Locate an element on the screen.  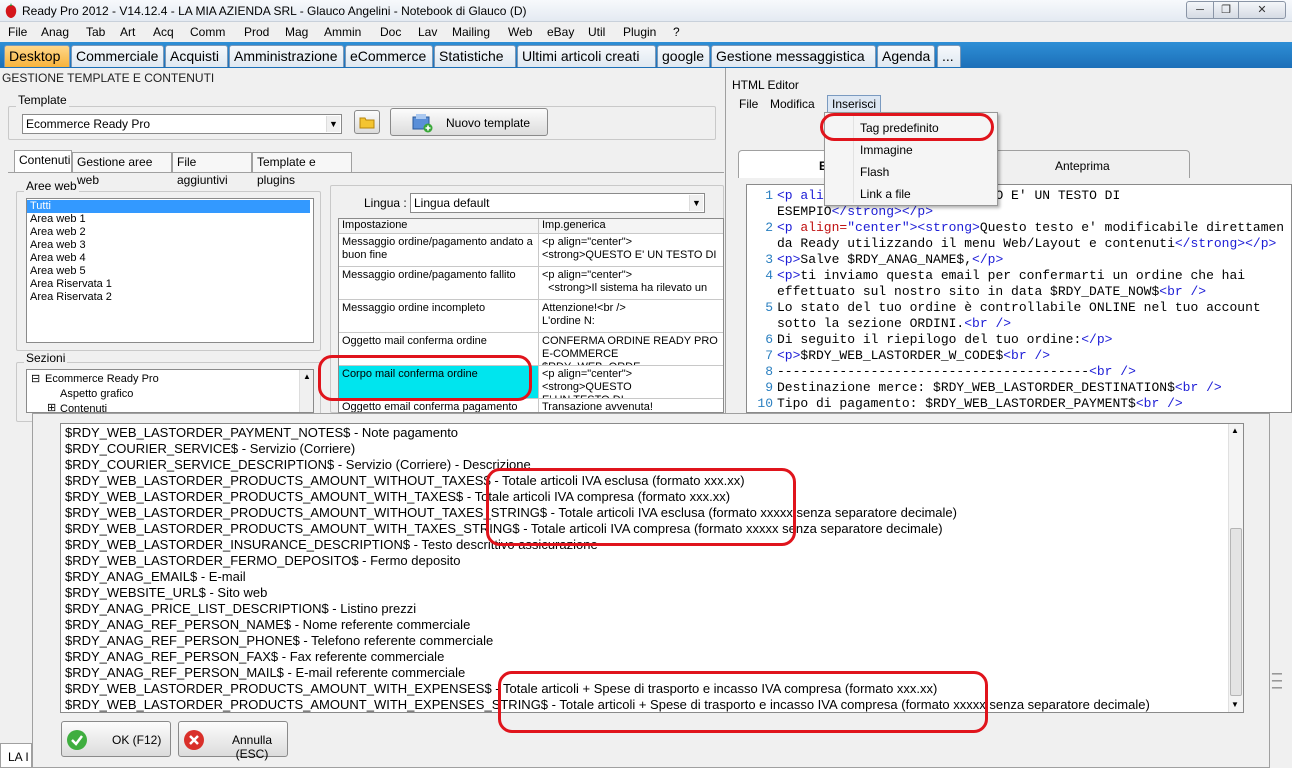
open-folder-button is located at coordinates (367, 122).